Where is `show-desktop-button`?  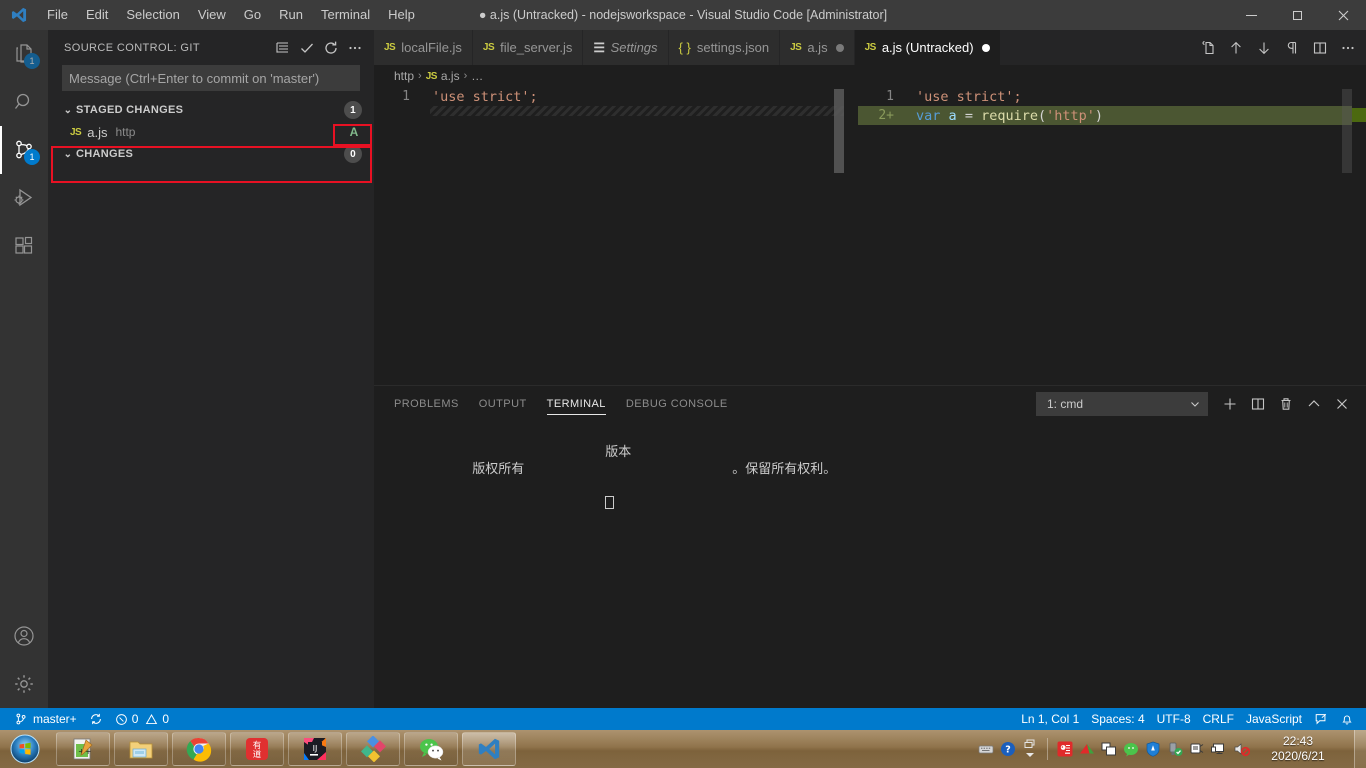 show-desktop-button is located at coordinates (1360, 749).